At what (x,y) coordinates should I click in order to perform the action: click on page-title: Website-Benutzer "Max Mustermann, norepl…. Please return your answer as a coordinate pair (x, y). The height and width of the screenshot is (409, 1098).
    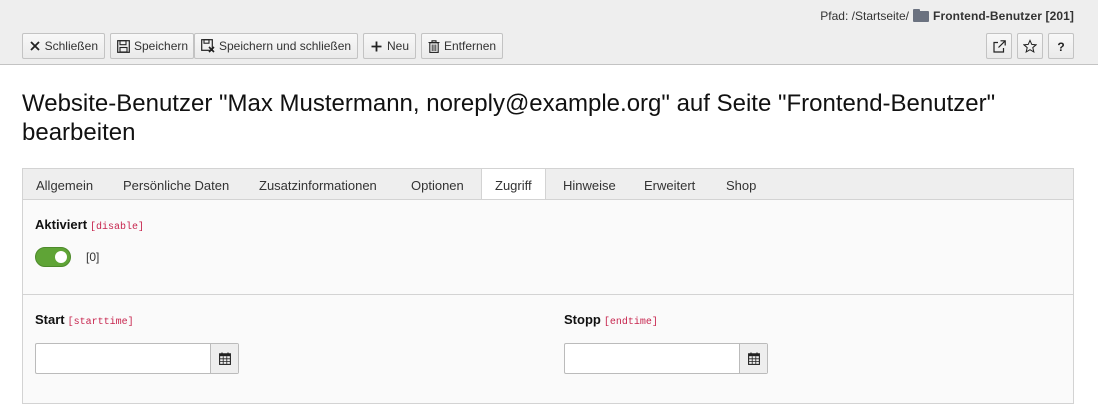
    Looking at the image, I should click on (509, 118).